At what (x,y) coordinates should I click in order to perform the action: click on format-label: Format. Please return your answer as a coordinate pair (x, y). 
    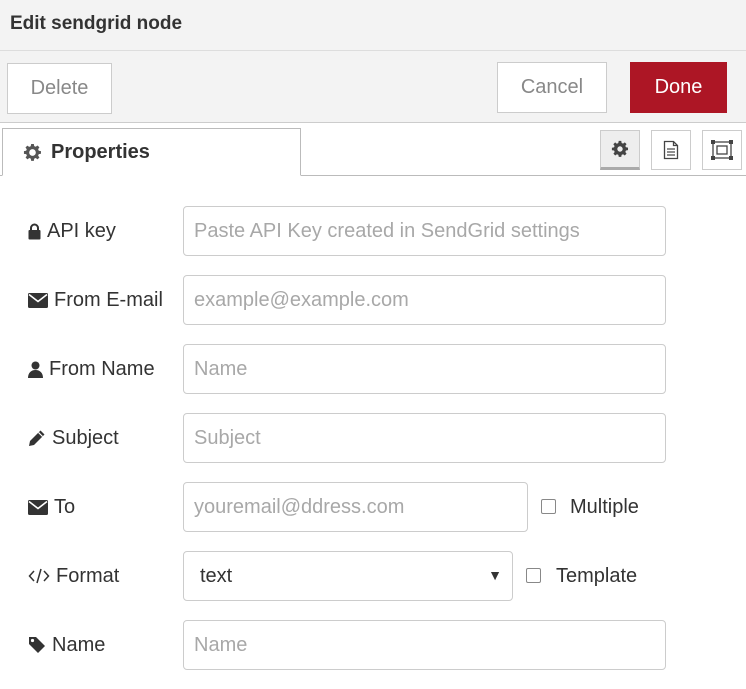
    Looking at the image, I should click on (73, 576).